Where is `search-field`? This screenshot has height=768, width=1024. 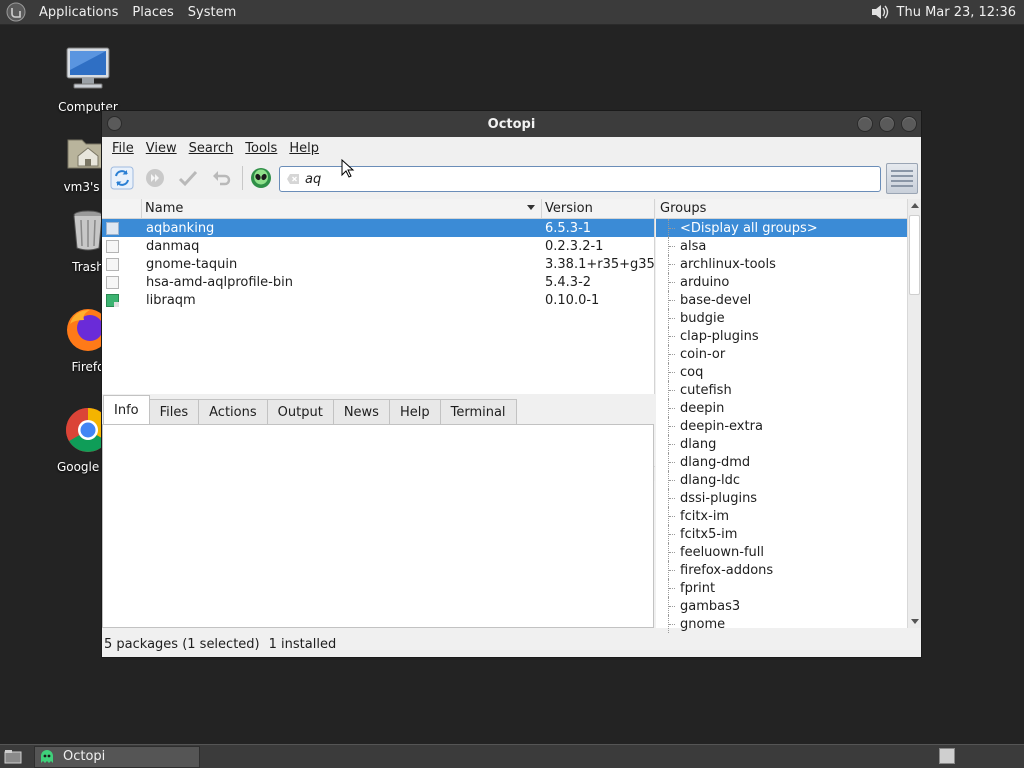
search-field is located at coordinates (580, 179).